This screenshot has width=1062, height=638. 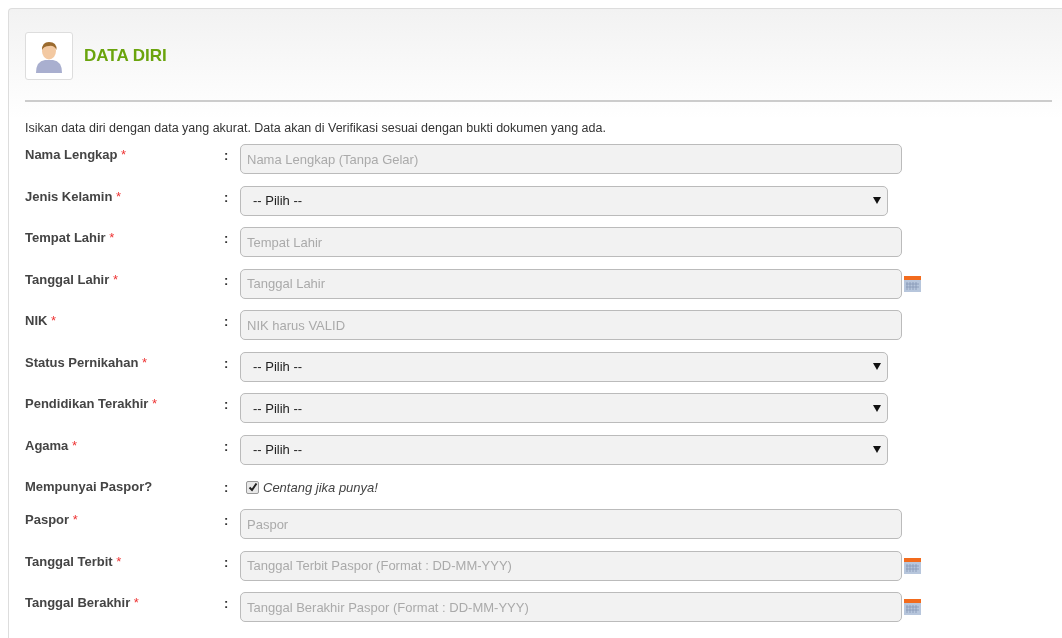 What do you see at coordinates (89, 486) in the screenshot?
I see `field-label: Mempunyai Paspor?` at bounding box center [89, 486].